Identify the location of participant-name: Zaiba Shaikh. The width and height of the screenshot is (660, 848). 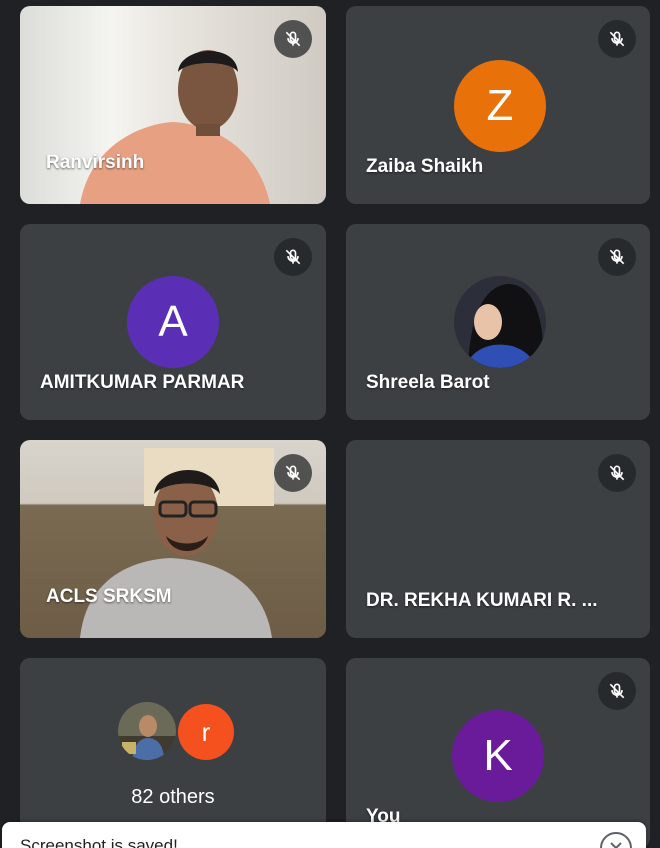
(425, 166).